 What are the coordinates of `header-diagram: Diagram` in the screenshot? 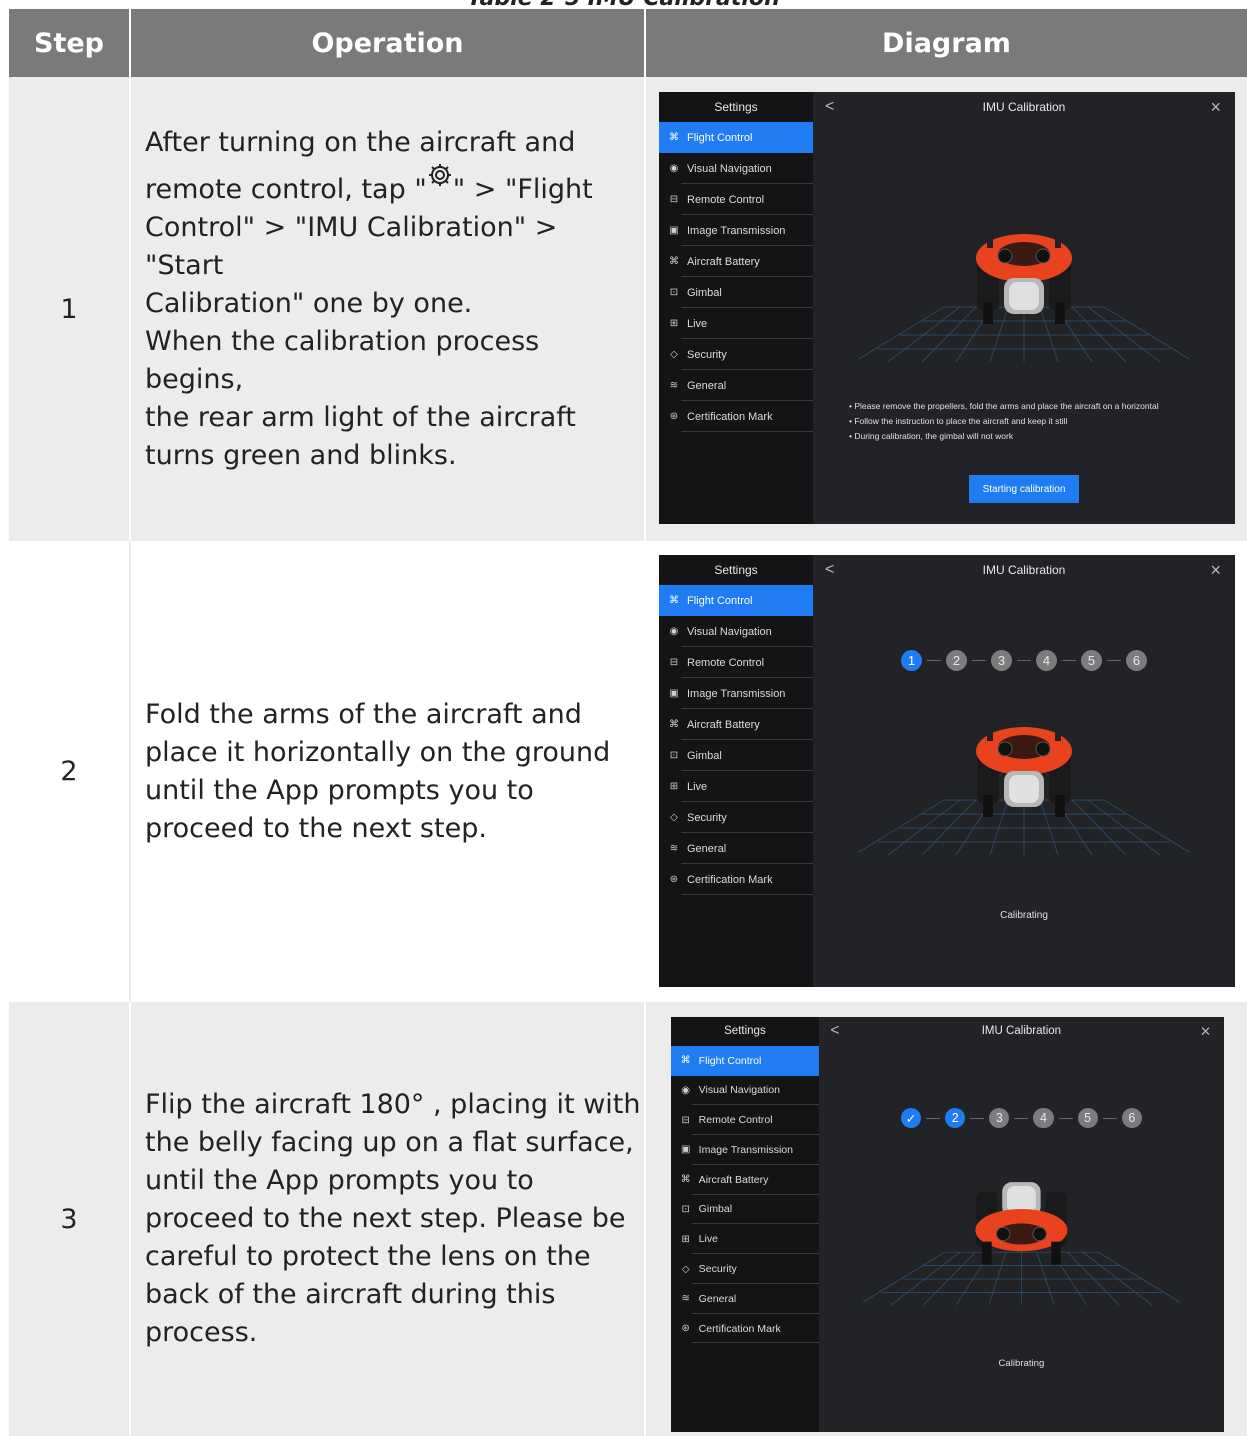 It's located at (946, 43).